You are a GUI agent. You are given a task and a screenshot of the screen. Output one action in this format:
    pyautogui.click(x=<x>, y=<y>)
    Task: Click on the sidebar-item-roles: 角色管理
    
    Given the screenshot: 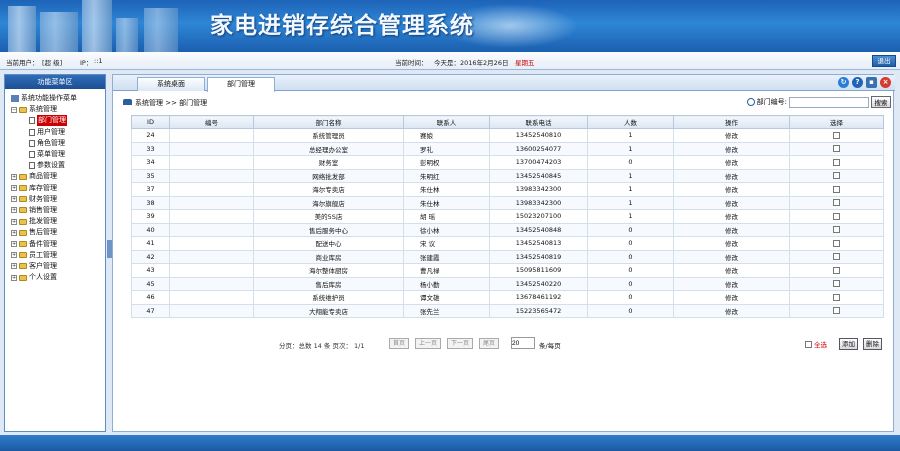 What is the action you would take?
    pyautogui.click(x=58, y=143)
    